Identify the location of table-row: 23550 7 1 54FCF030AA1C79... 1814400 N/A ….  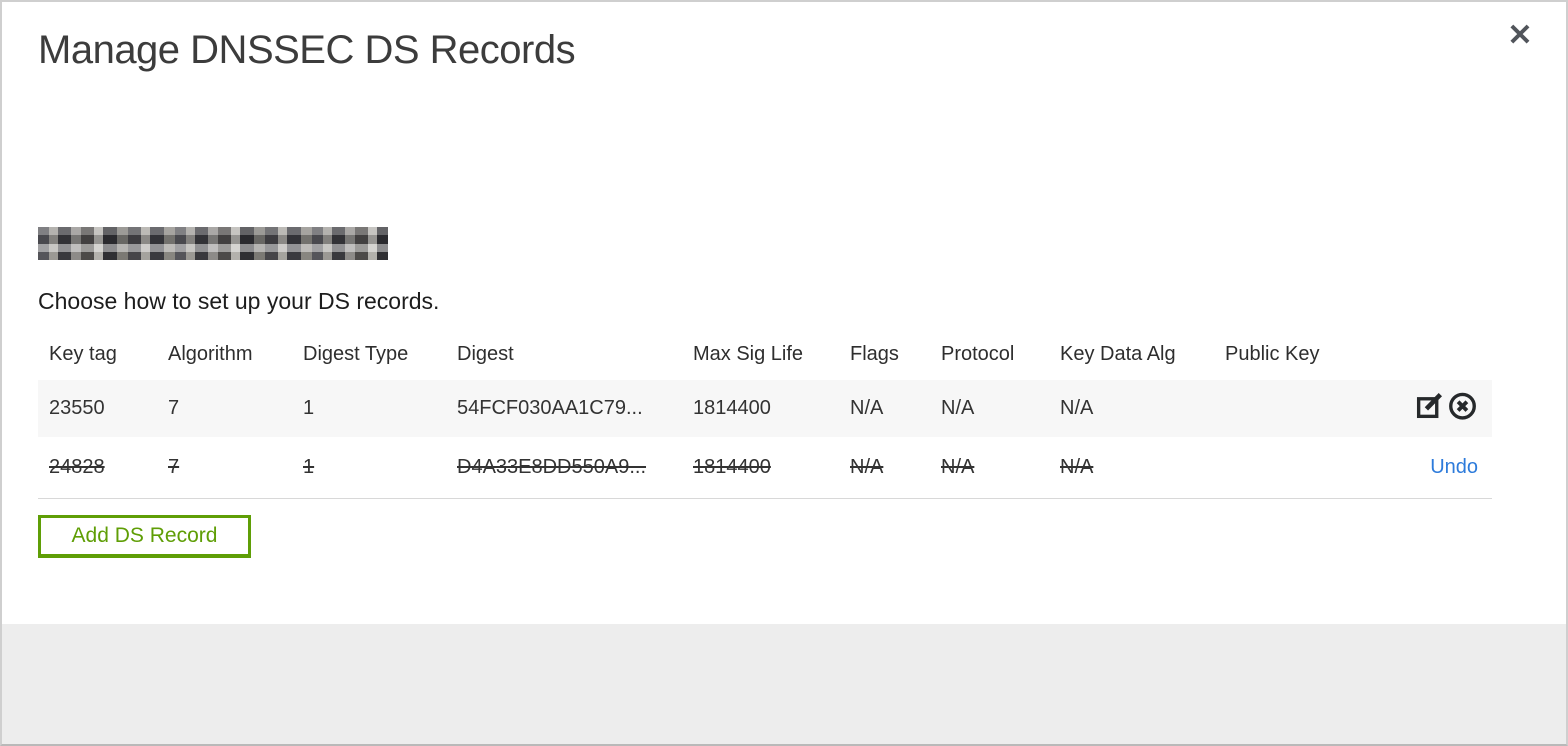
(765, 408).